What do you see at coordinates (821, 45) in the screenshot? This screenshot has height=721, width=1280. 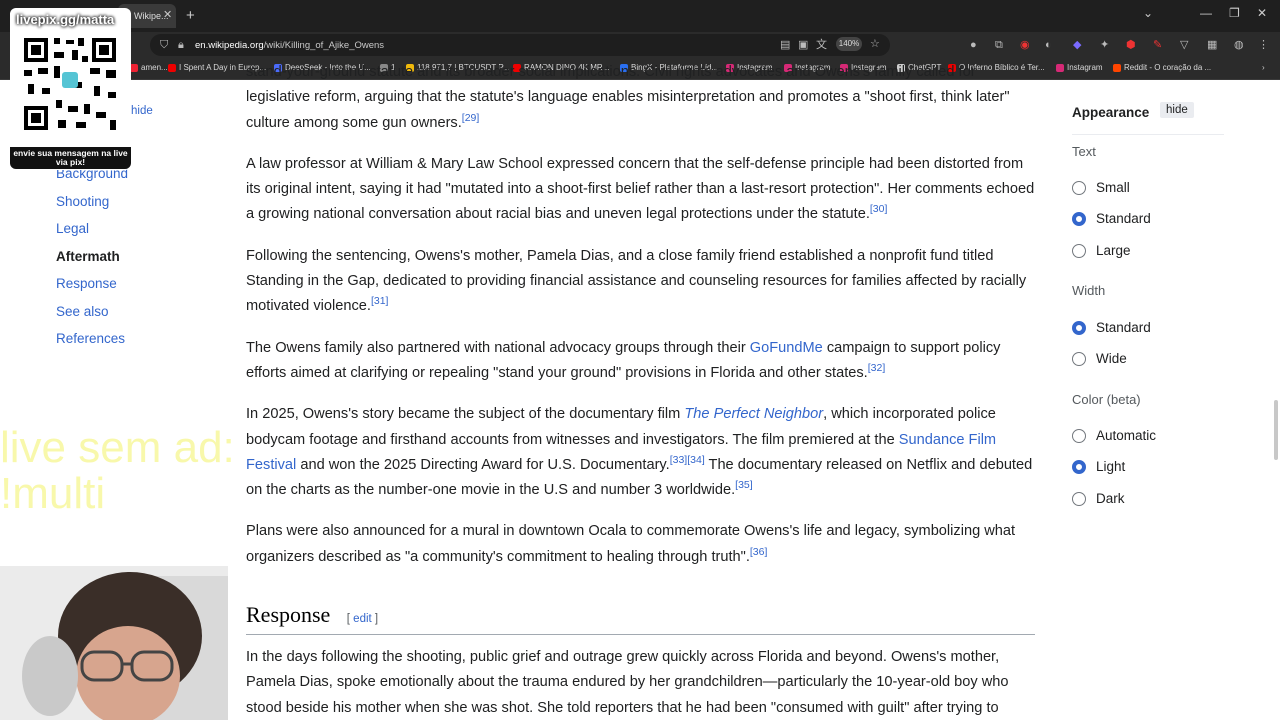 I see `translate-icon: 文` at bounding box center [821, 45].